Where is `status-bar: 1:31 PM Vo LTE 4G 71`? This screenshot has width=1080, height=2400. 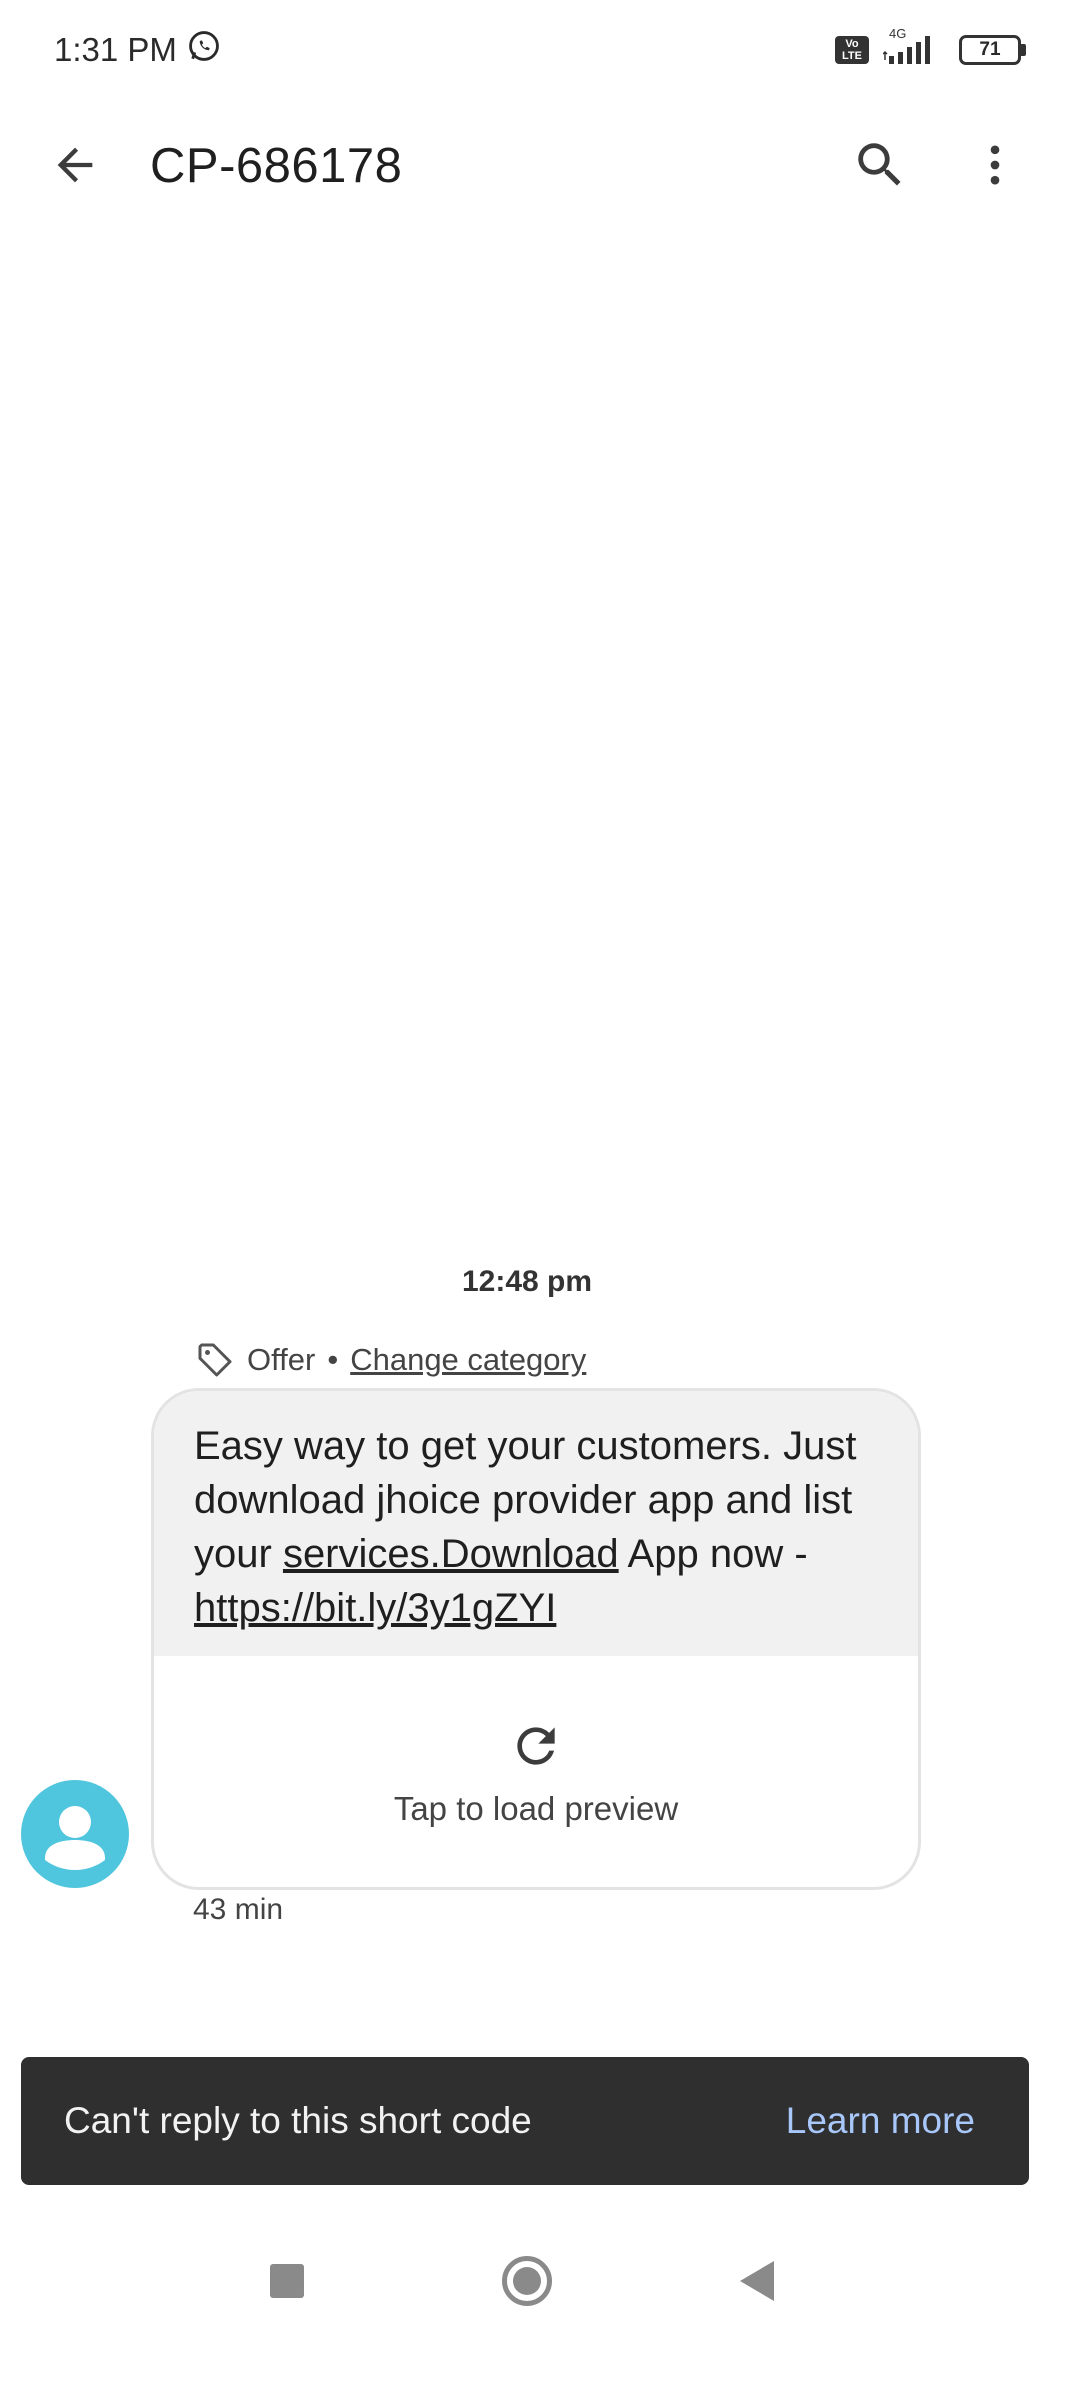
status-bar: 1:31 PM Vo LTE 4G 71 is located at coordinates (540, 50).